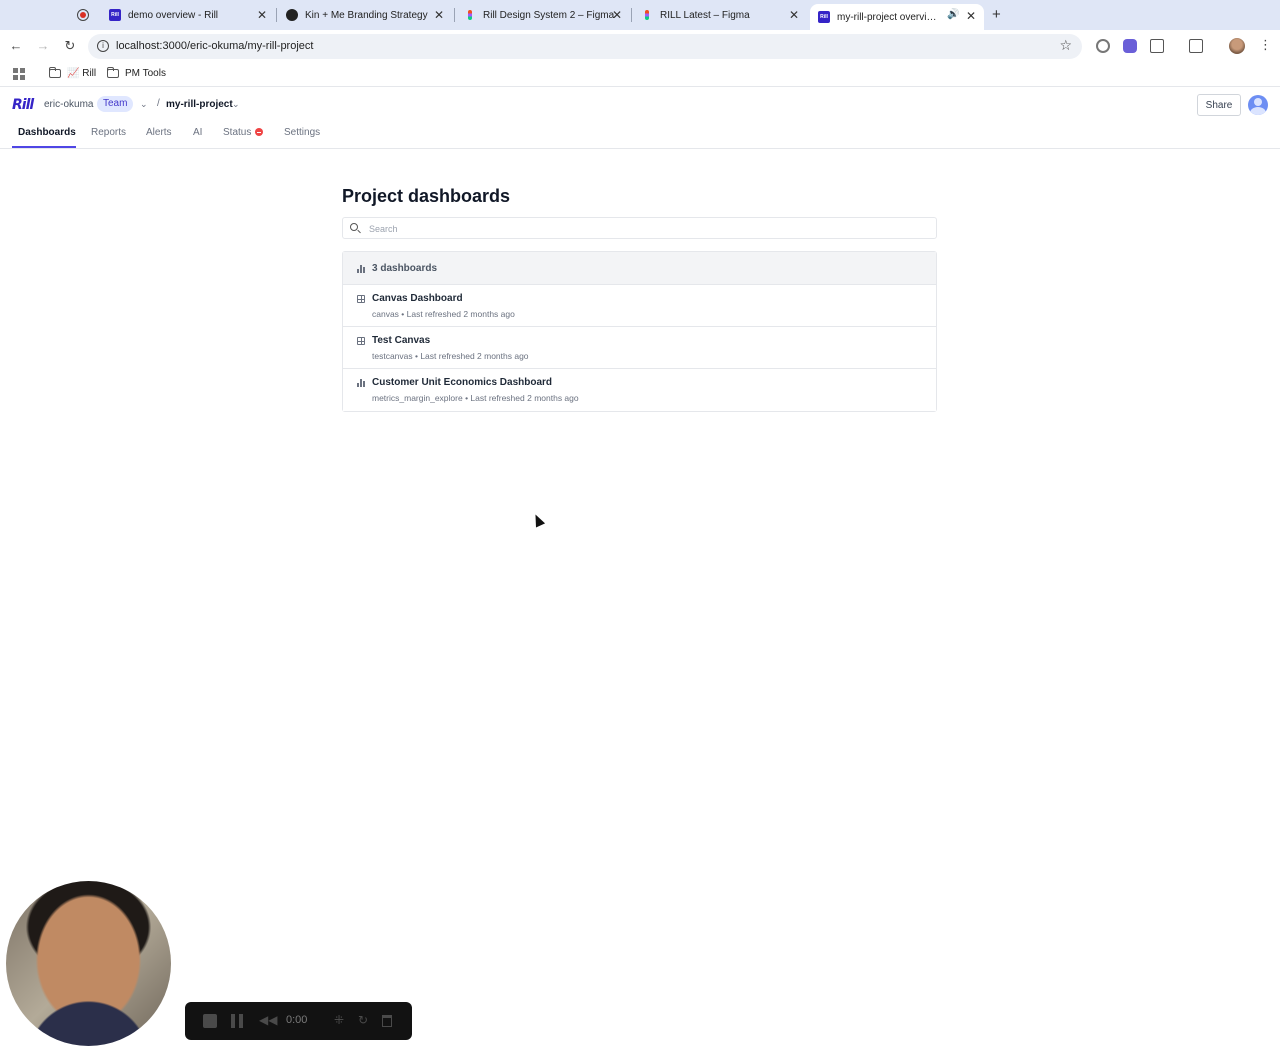  What do you see at coordinates (1265, 45) in the screenshot?
I see `browser-menu-icon: ⋮` at bounding box center [1265, 45].